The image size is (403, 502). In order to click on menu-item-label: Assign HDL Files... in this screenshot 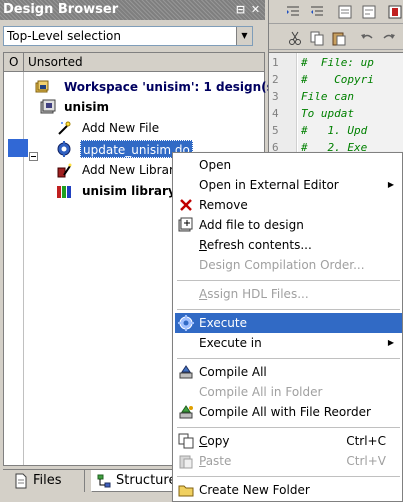, I will do `click(254, 294)`.